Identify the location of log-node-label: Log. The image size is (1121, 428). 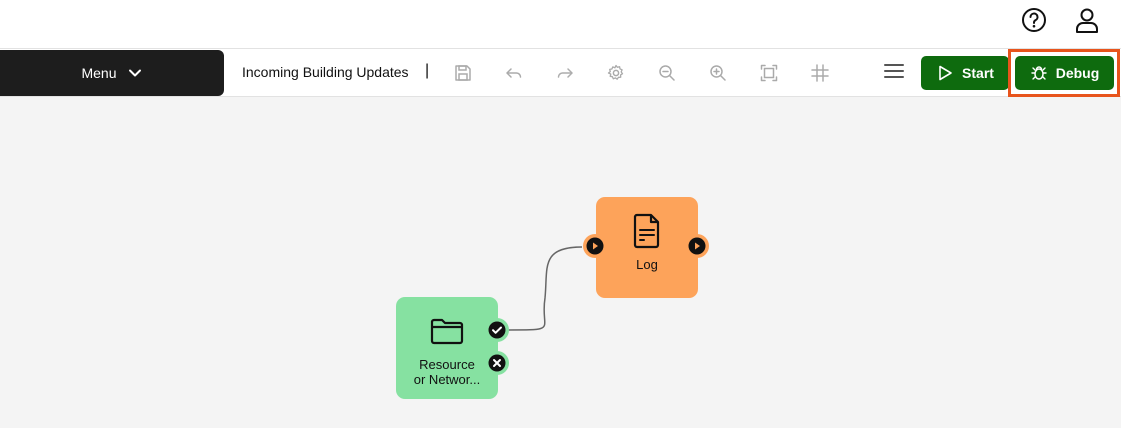
(647, 264).